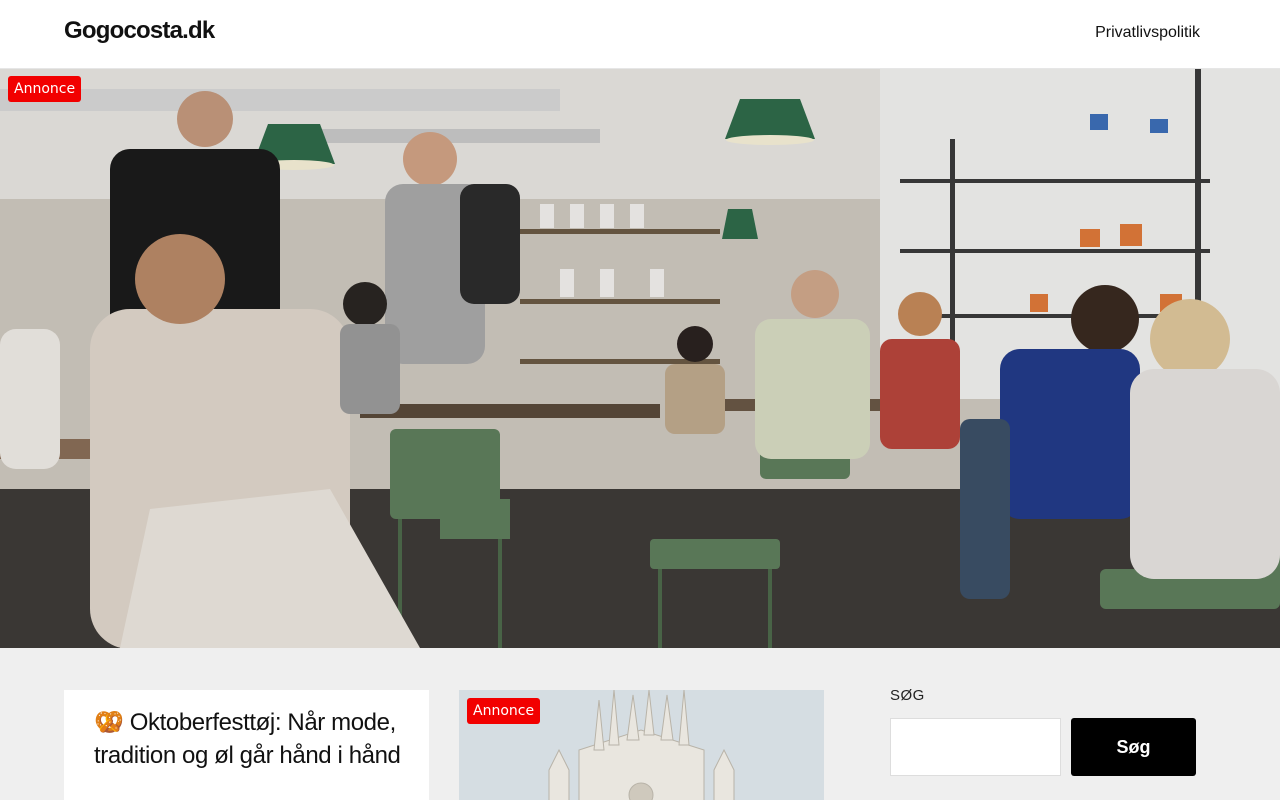 This screenshot has width=1280, height=800. What do you see at coordinates (1133, 747) in the screenshot?
I see `search-button: Søg` at bounding box center [1133, 747].